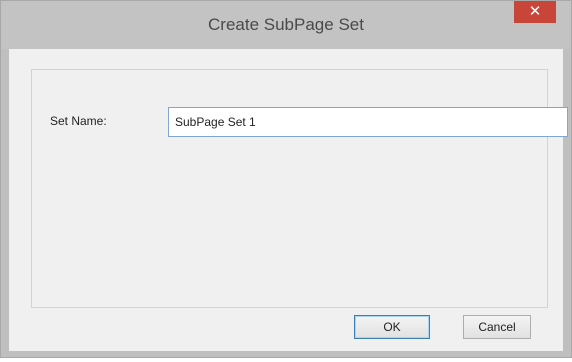  I want to click on close-button: ✕, so click(535, 12).